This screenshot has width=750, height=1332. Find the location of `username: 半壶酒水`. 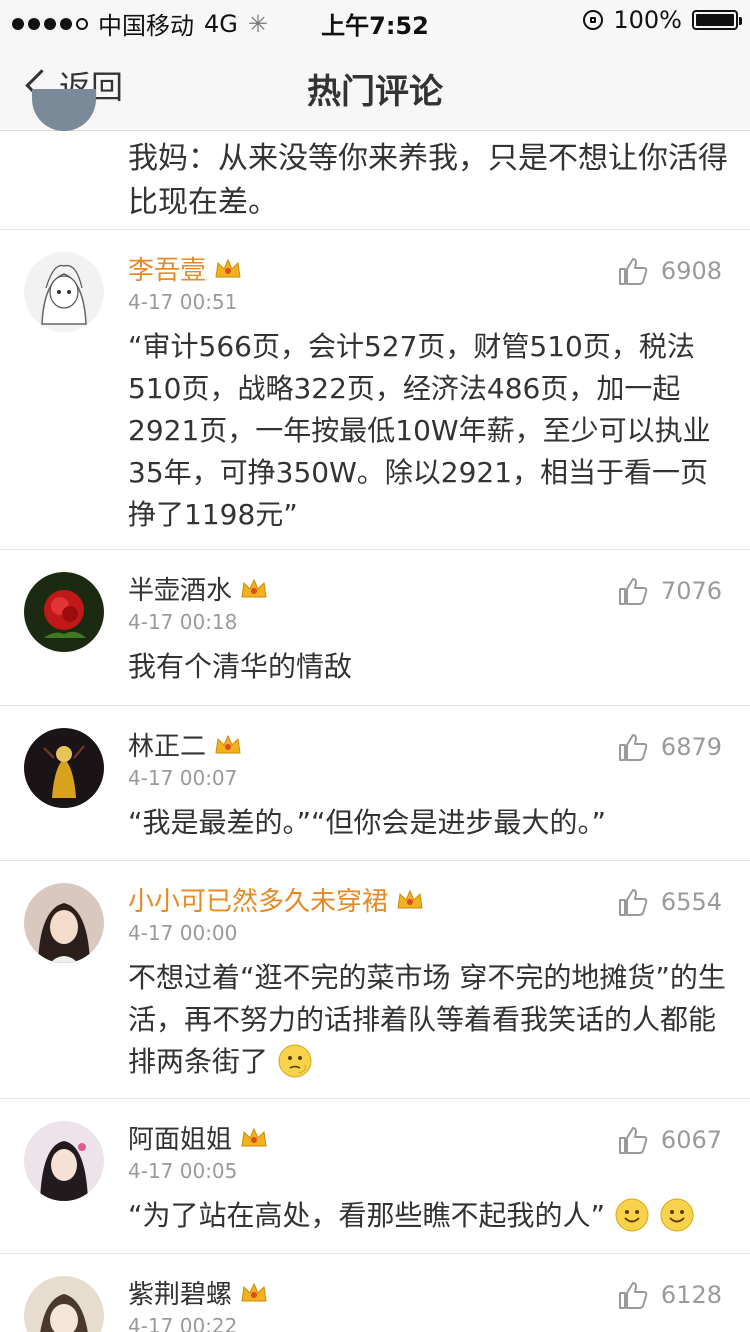

username: 半壶酒水 is located at coordinates (180, 588).